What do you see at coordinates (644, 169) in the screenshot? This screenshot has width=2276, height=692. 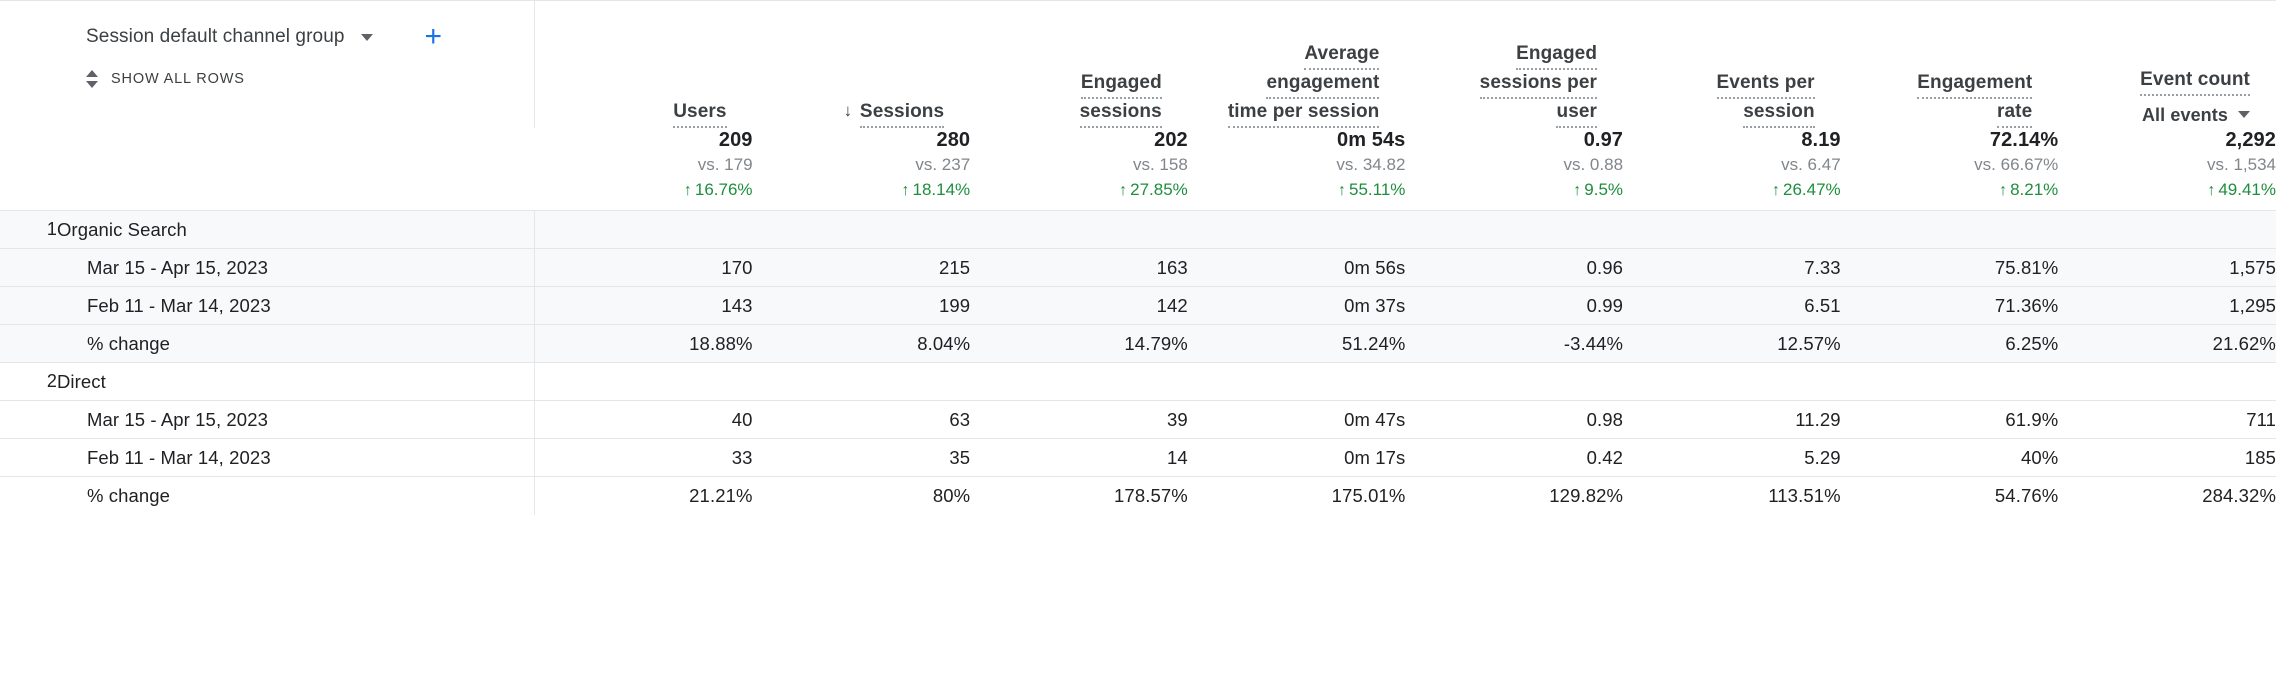 I see `summary-cell-users: 209 vs. 179 ↑ 16.76%` at bounding box center [644, 169].